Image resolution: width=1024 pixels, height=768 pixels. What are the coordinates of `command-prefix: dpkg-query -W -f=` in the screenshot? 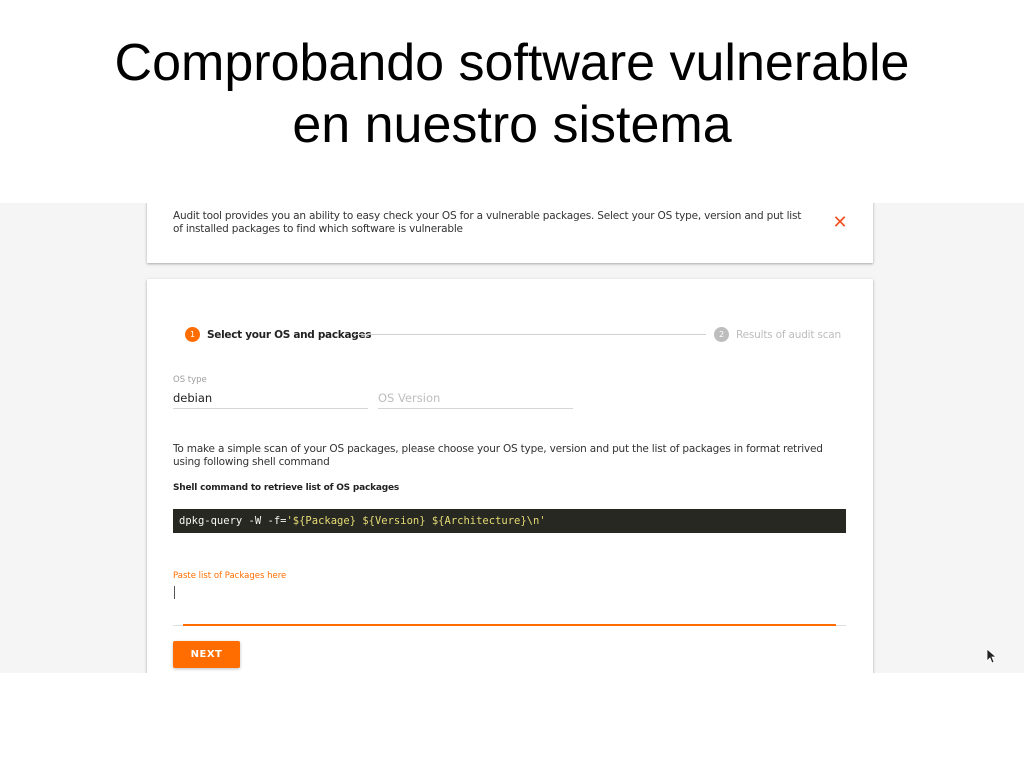 It's located at (233, 521).